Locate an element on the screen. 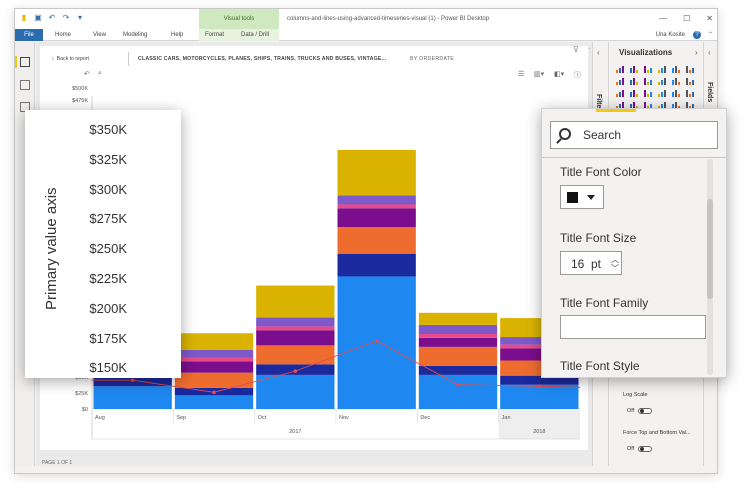  scatter-visual-icon is located at coordinates (620, 92).